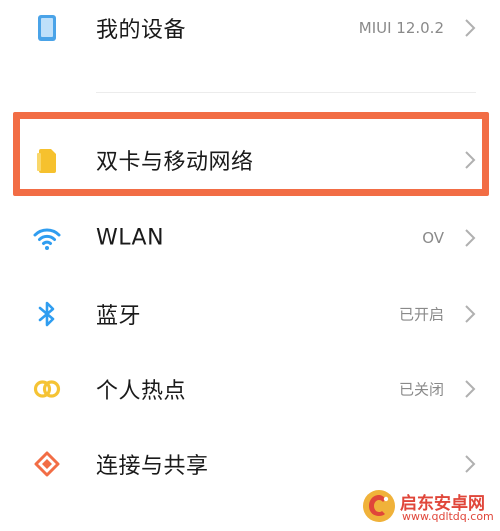  I want to click on settings-item-value: OV, so click(433, 238).